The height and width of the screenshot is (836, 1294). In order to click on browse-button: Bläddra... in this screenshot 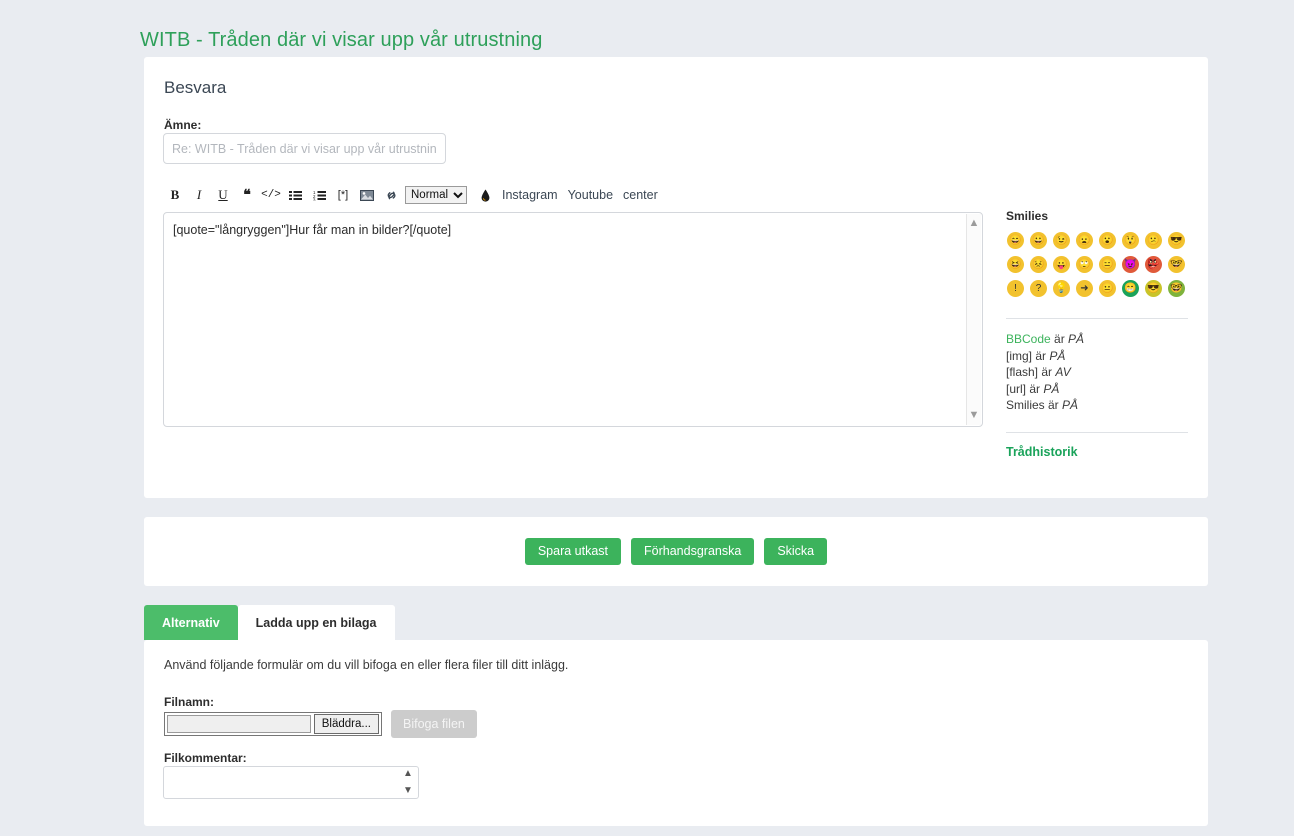, I will do `click(346, 724)`.